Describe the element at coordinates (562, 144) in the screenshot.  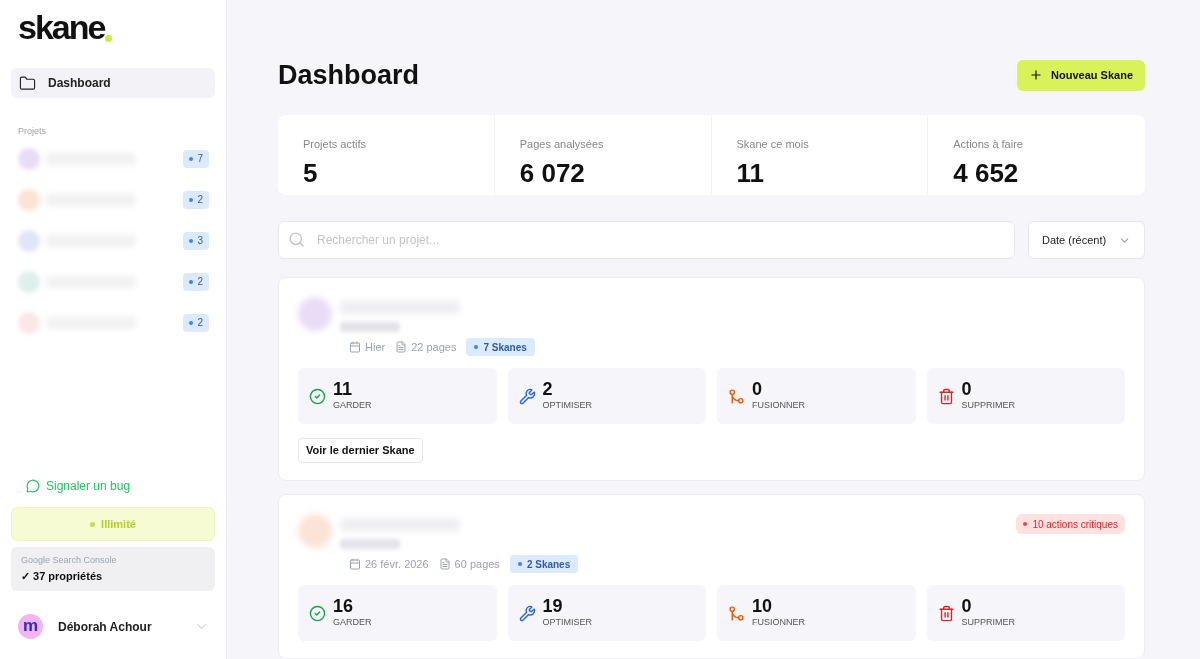
I see `stat-label: Pages analysées` at that location.